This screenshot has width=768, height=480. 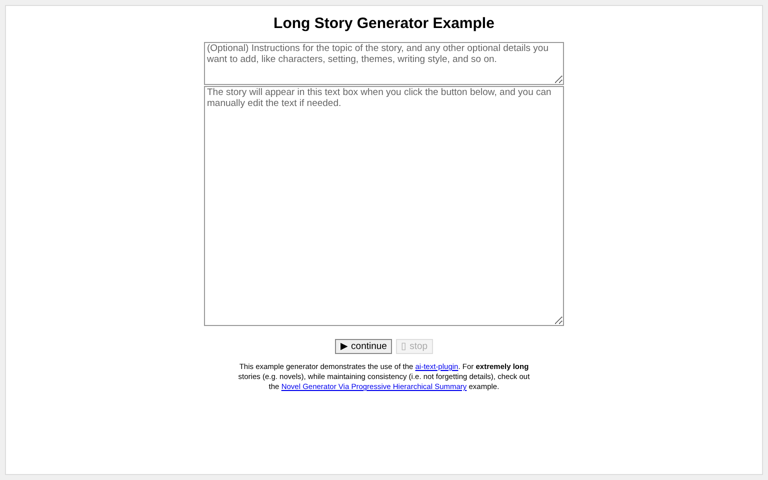 I want to click on instructions-field: (Optional) Instructions for the topic of the story, and any other optional details you want to add, like characters, setting, themes, writing style, and so on., so click(x=384, y=63).